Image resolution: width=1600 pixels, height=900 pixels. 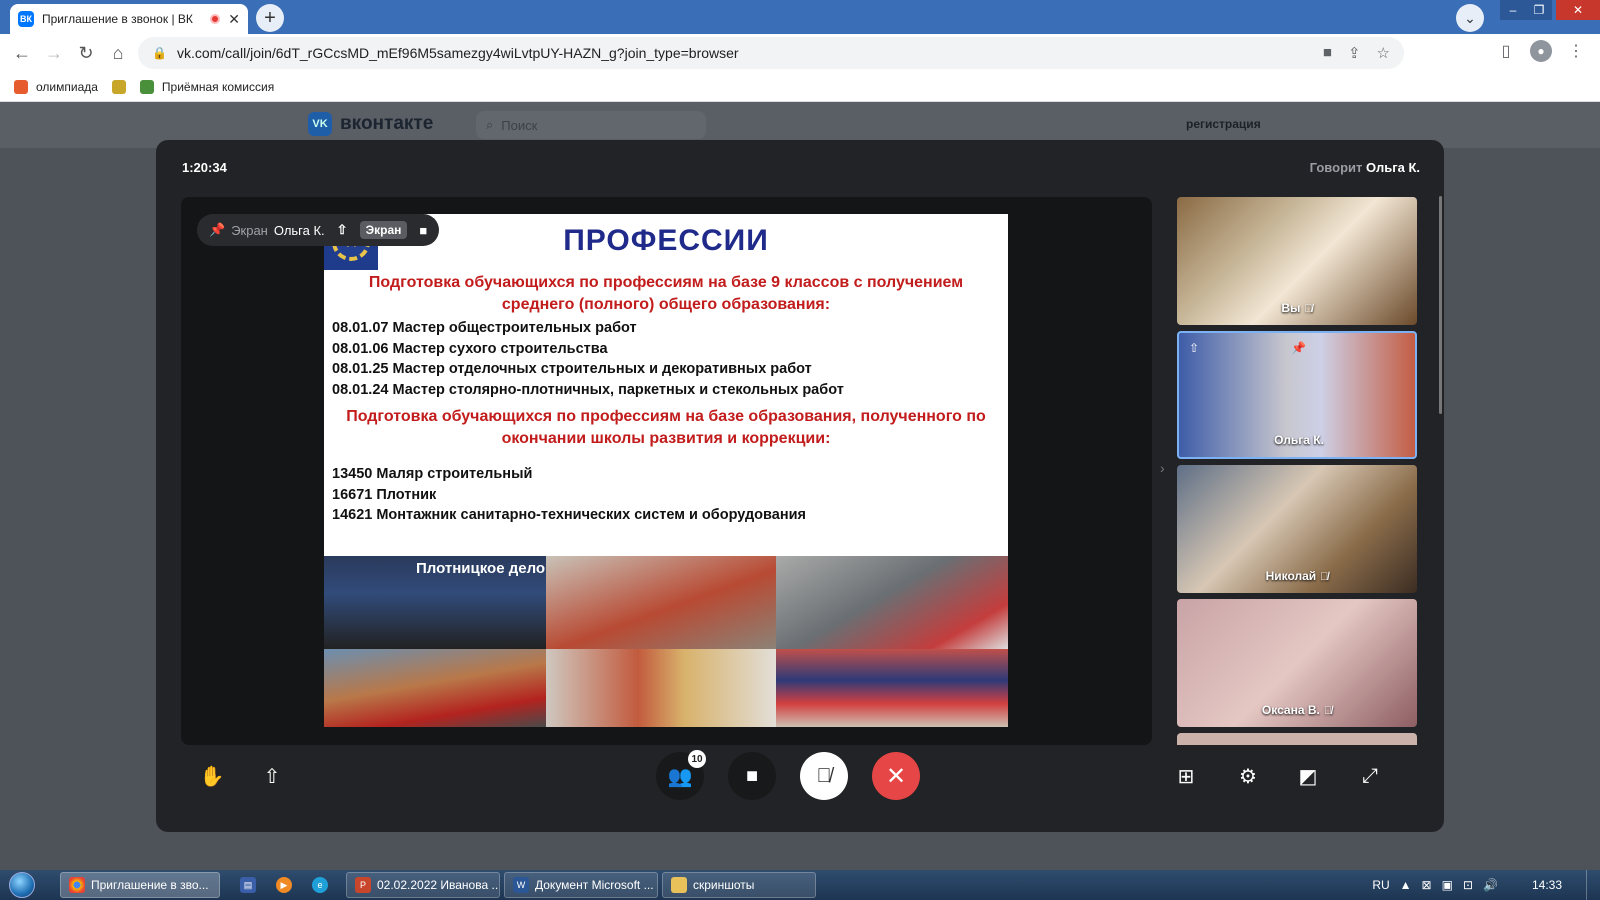 I want to click on start-button, so click(x=22, y=885).